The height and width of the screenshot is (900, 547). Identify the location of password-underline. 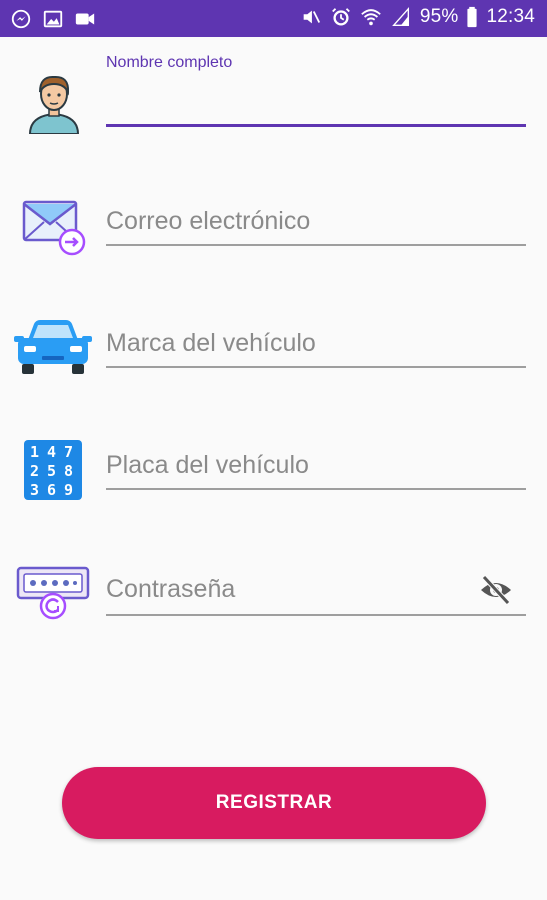
(316, 615).